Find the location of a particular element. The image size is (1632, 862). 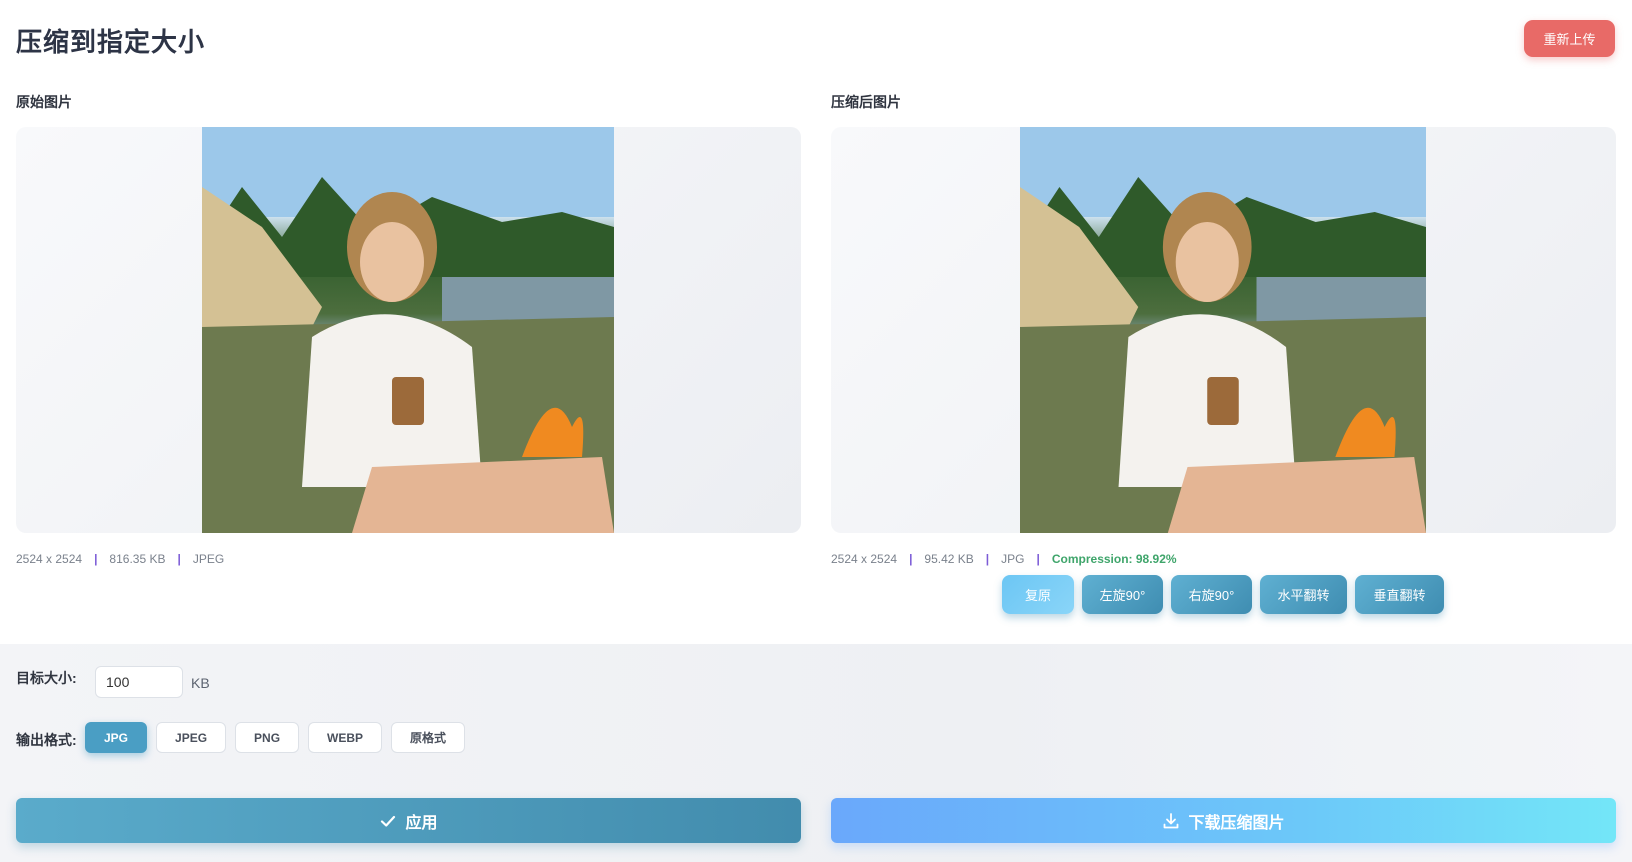

original-size: 816.35 KB is located at coordinates (137, 559).